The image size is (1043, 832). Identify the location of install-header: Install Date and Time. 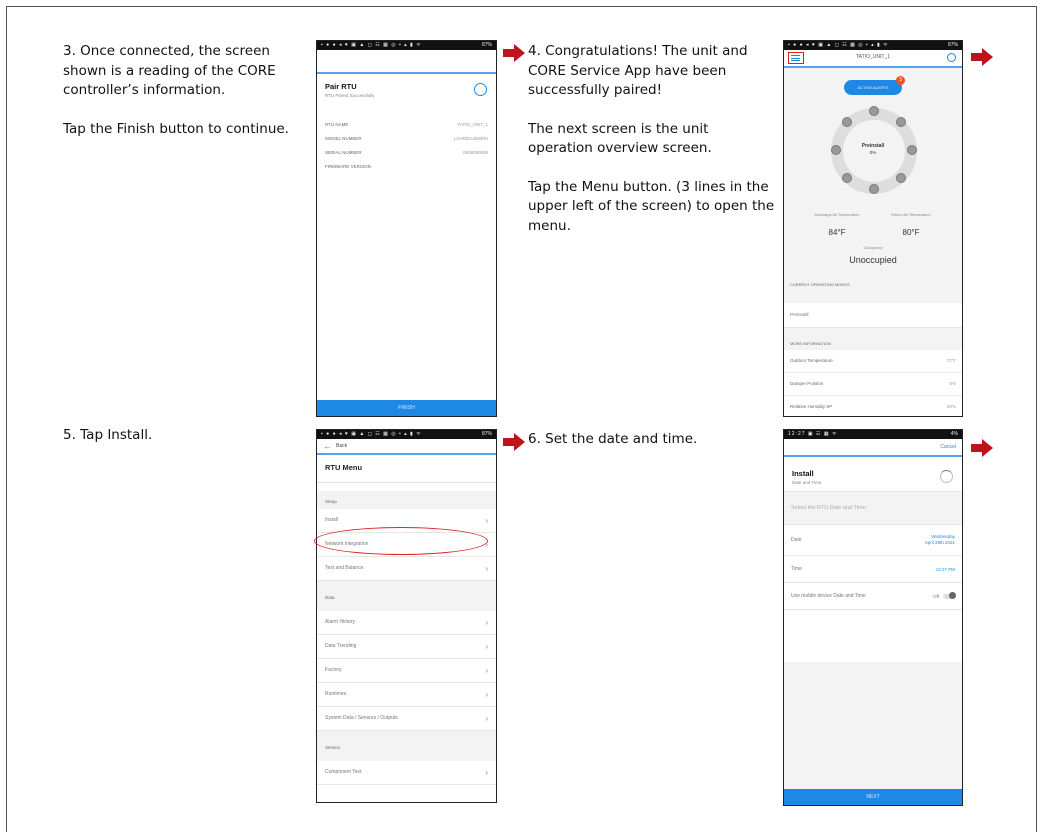
(873, 474).